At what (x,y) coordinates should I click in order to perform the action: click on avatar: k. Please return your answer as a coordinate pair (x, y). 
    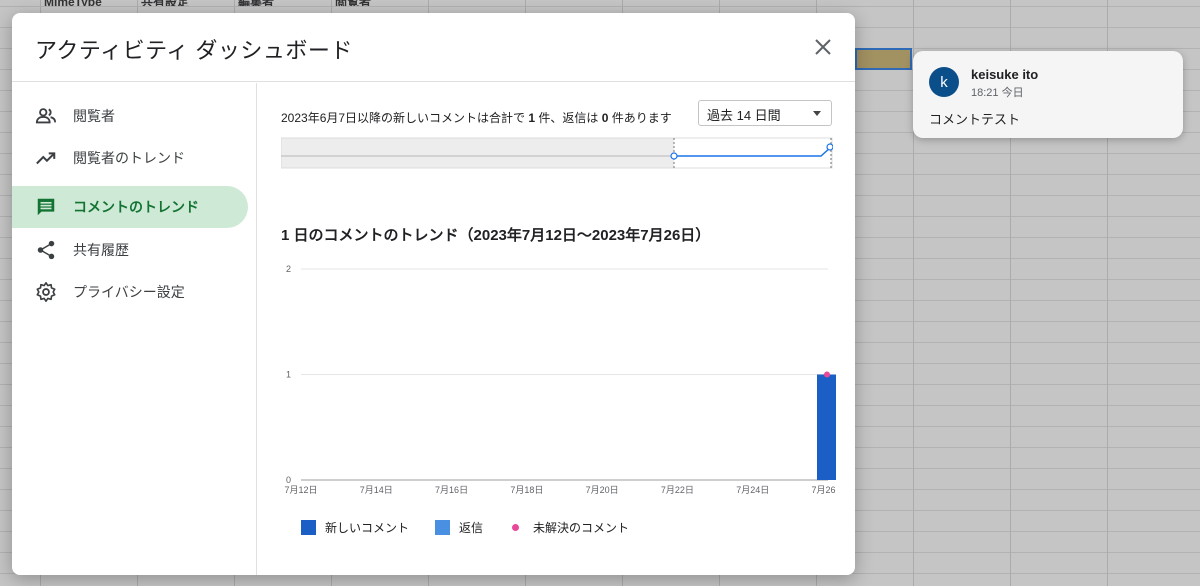
    Looking at the image, I should click on (944, 82).